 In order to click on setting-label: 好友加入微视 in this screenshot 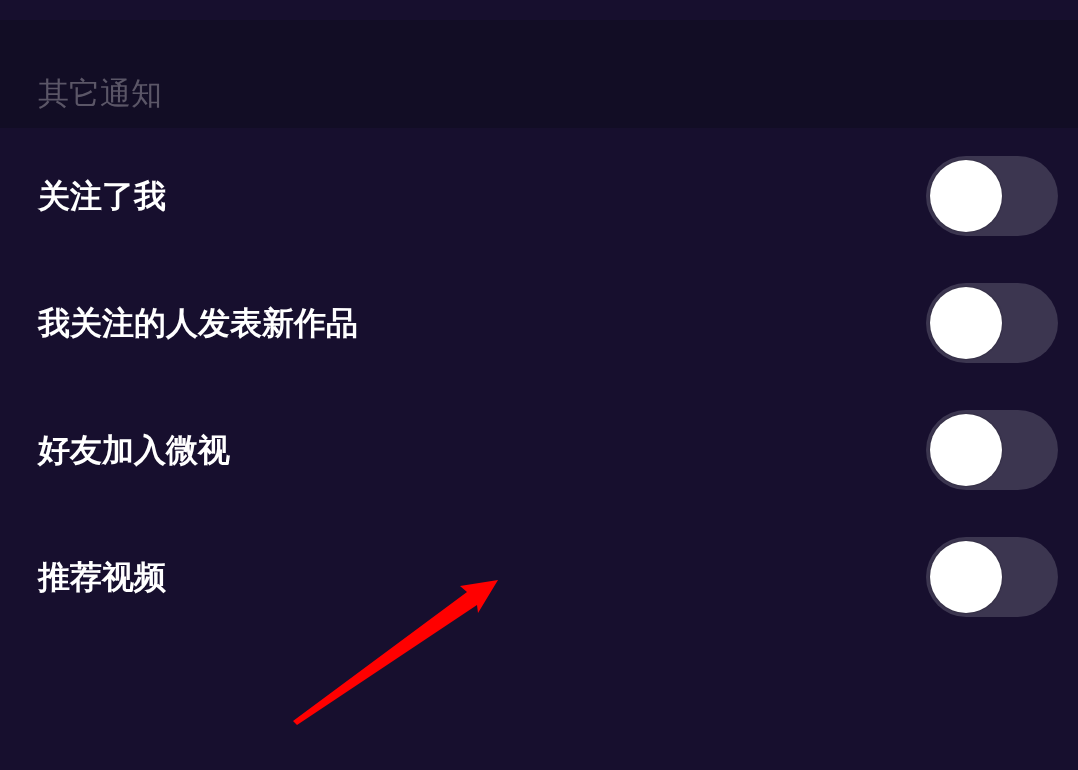, I will do `click(134, 449)`.